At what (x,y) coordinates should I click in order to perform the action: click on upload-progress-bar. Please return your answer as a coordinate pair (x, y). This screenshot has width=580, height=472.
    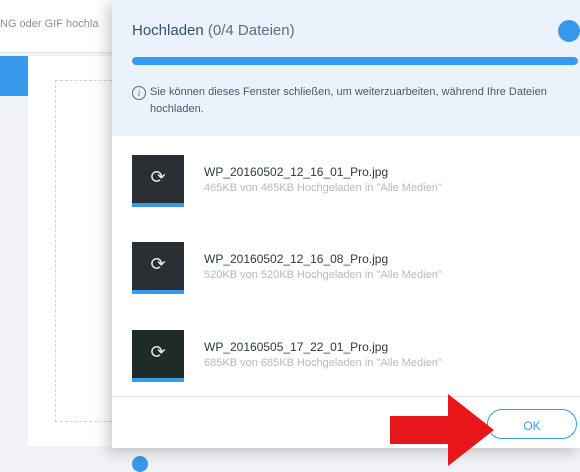
    Looking at the image, I should click on (355, 61).